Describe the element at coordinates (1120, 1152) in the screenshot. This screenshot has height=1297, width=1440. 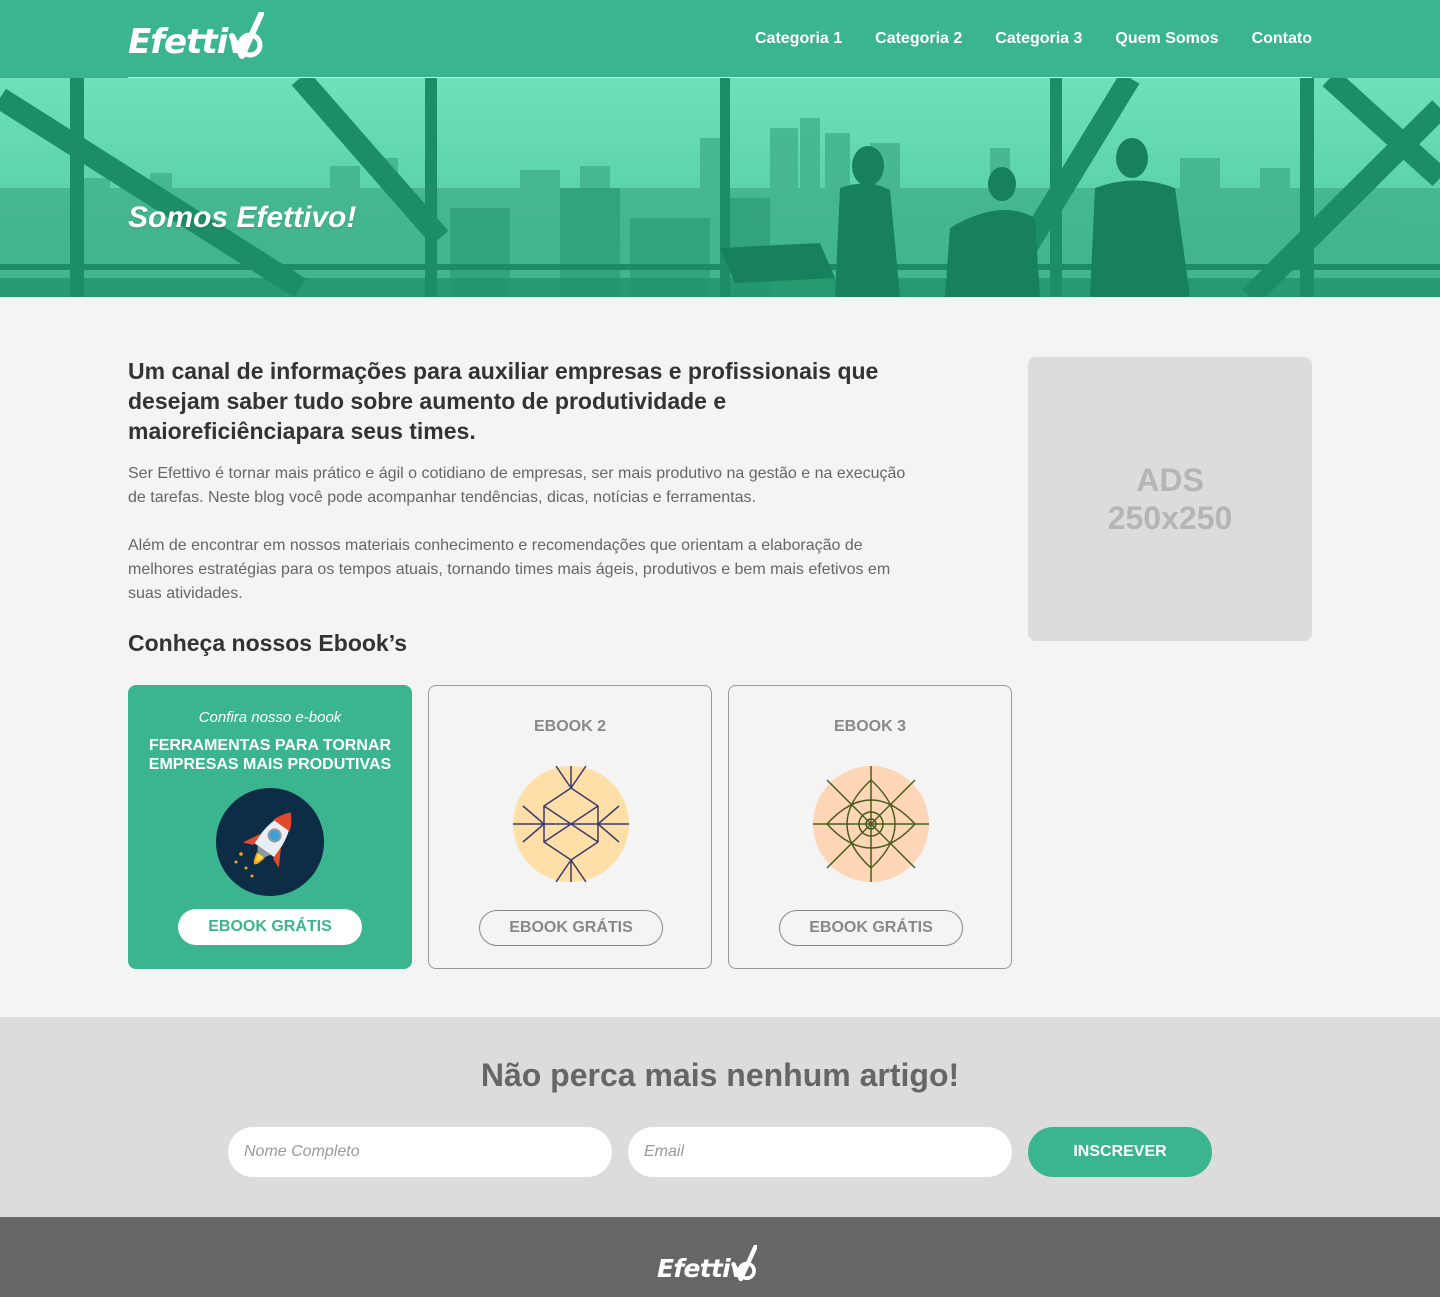
I see `subscribe-button: INSCREVER` at that location.